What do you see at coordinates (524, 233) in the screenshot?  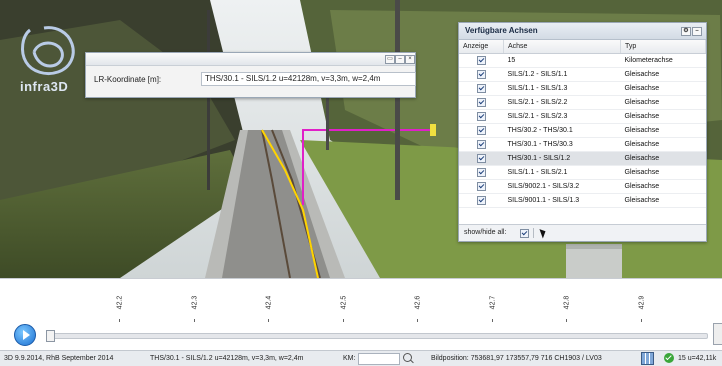 I see `show-hide-all-checkbox` at bounding box center [524, 233].